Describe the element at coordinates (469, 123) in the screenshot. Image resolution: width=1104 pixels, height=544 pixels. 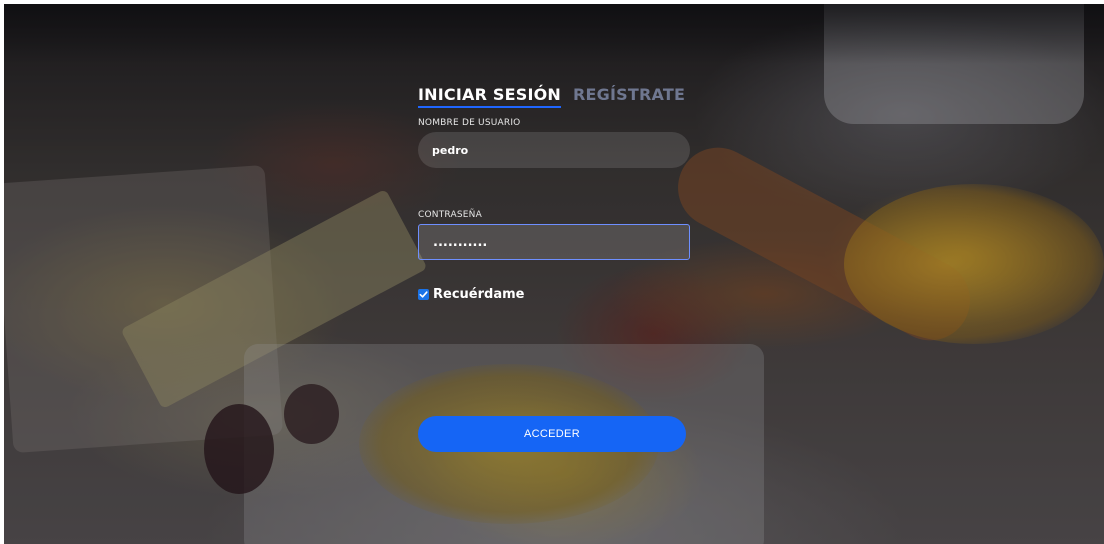
I see `username-label: NOMBRE DE USUARIO` at that location.